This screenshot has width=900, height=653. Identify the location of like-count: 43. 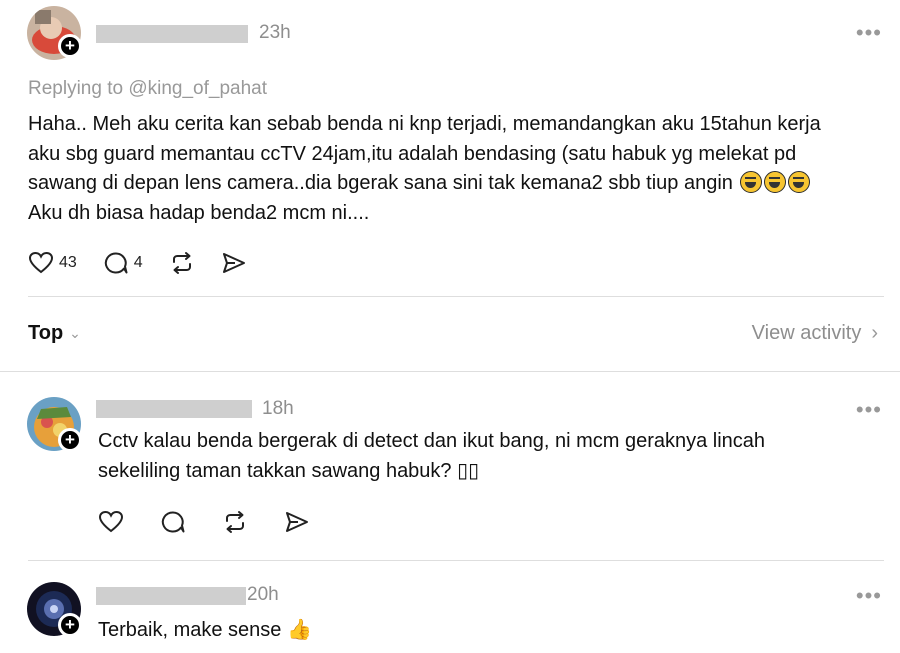
(68, 262).